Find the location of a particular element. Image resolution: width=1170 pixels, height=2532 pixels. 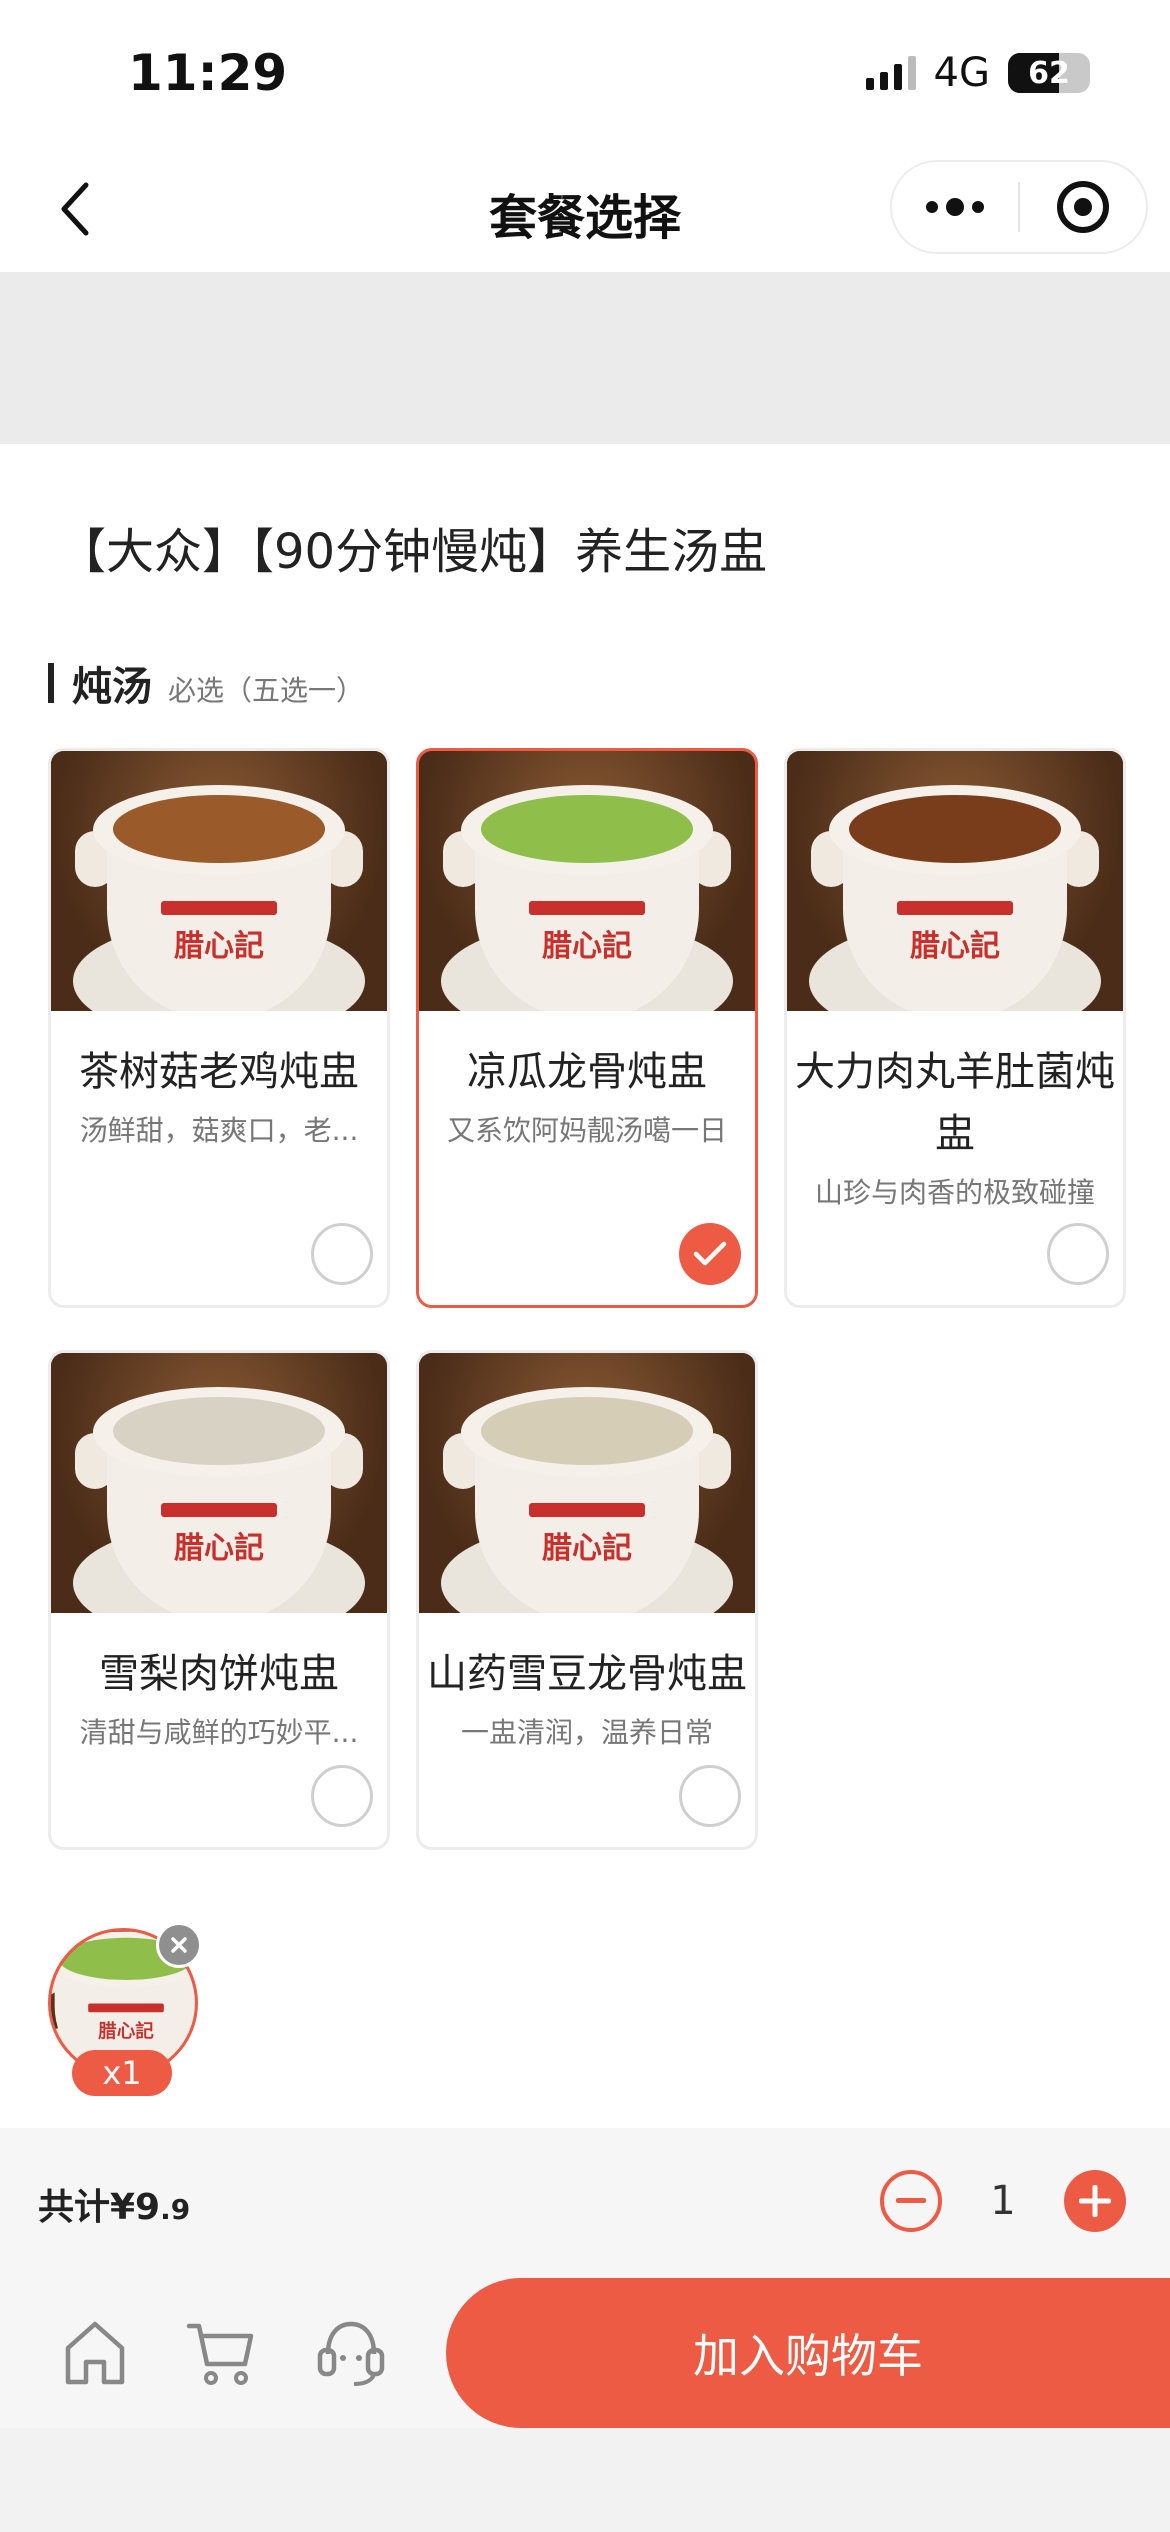

status-bar: 11:29 4G 62 is located at coordinates (585, 75).